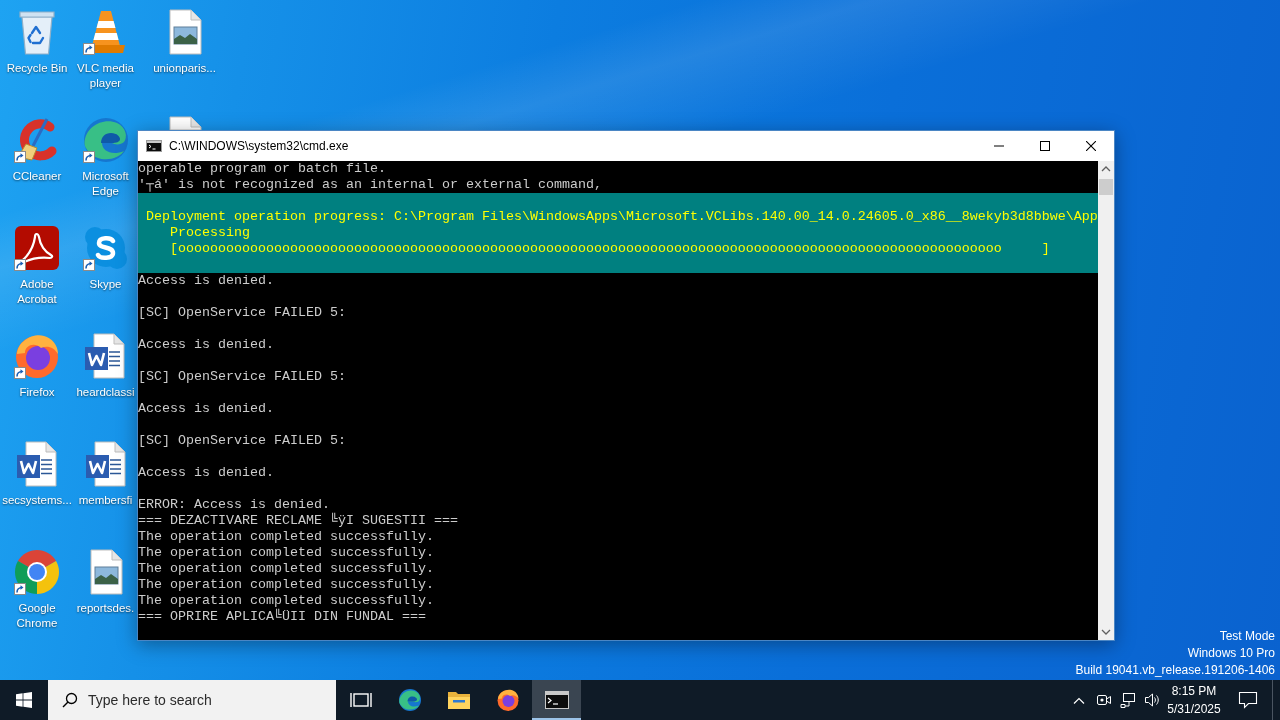 The image size is (1280, 720). Describe the element at coordinates (1128, 700) in the screenshot. I see `network-icon` at that location.